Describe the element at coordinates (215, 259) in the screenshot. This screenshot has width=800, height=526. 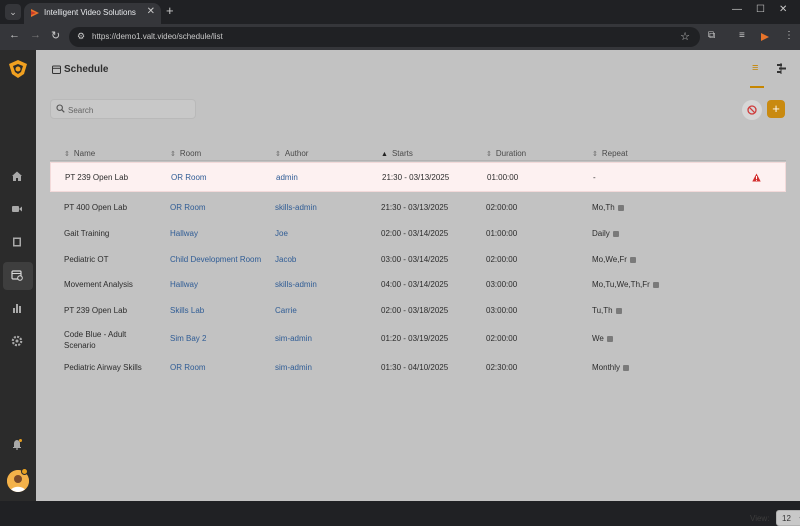
I see `cell-room-link: Child Development Room` at that location.